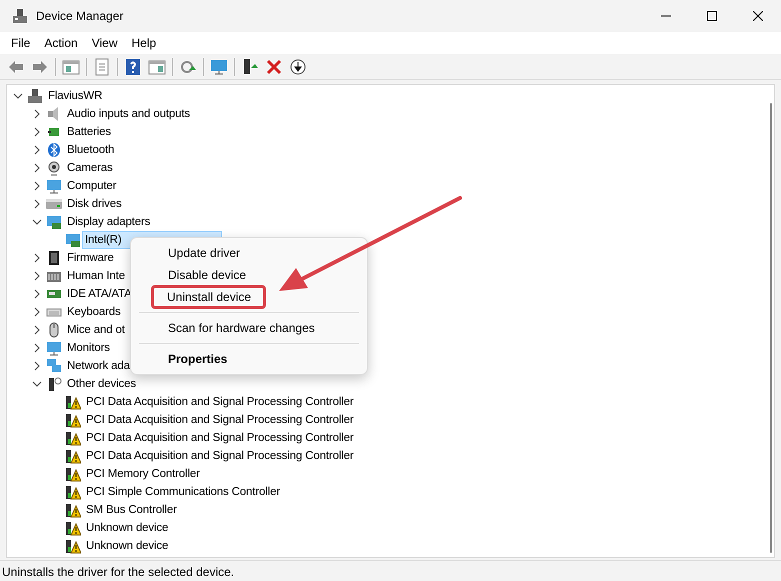 This screenshot has height=581, width=781. I want to click on menu-item: Properties, so click(249, 359).